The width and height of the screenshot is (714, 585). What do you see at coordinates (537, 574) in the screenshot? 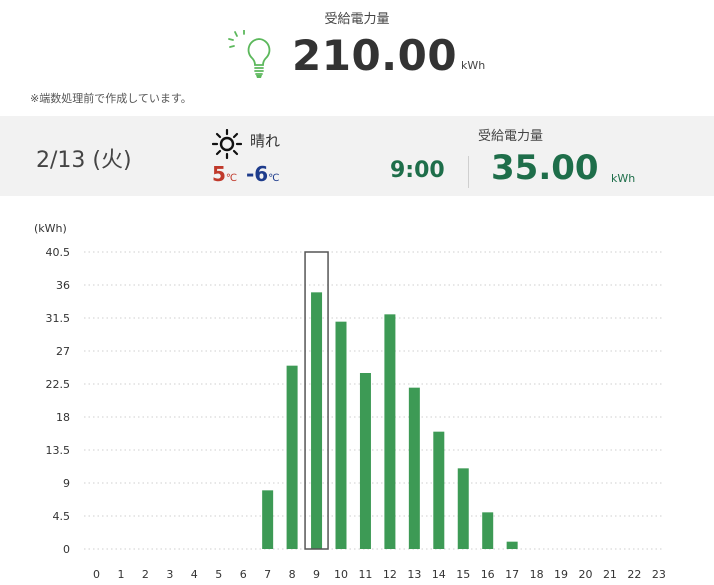
I see `x-tick-label: 18` at bounding box center [537, 574].